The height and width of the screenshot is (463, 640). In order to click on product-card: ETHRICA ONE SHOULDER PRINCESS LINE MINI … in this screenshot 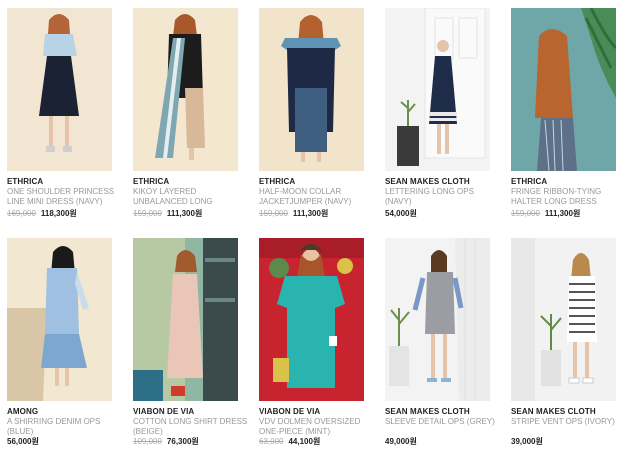, I will do `click(65, 115)`.